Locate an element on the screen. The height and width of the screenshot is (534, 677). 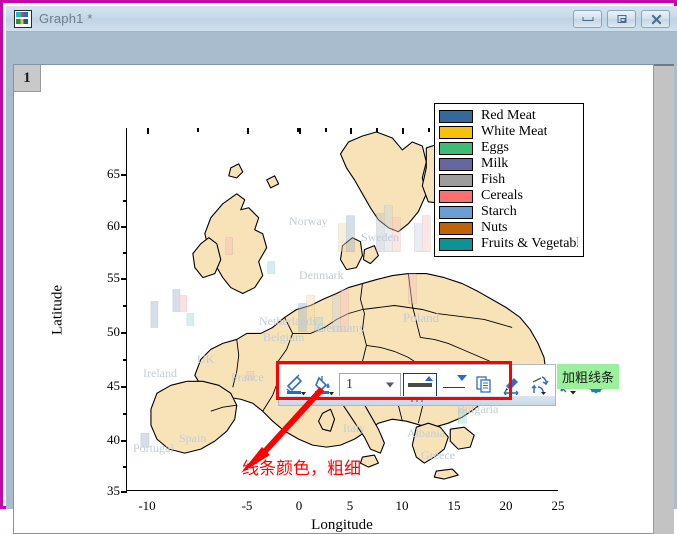
minimize-icon is located at coordinates (587, 19).